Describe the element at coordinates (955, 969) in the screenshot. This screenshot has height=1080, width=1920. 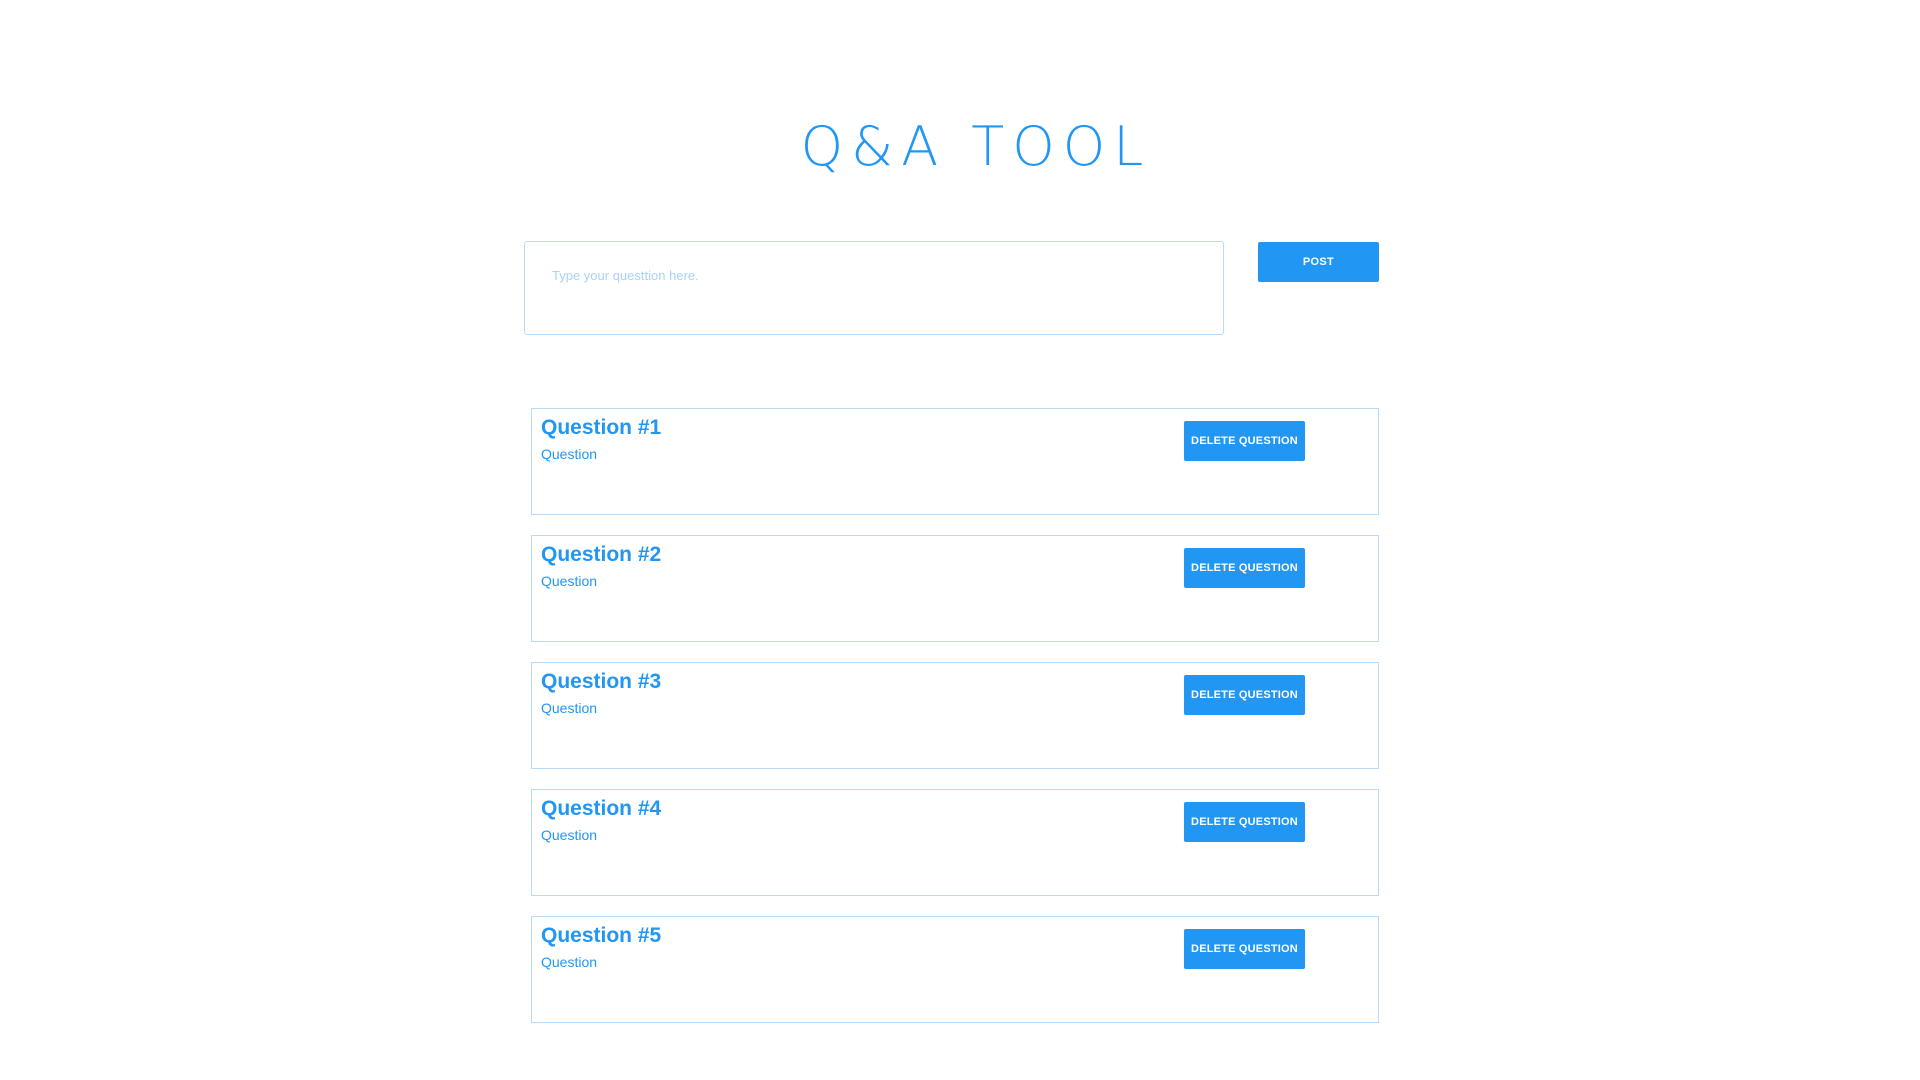
I see `question-card: Question #5 Question DELETE QUESTION` at that location.